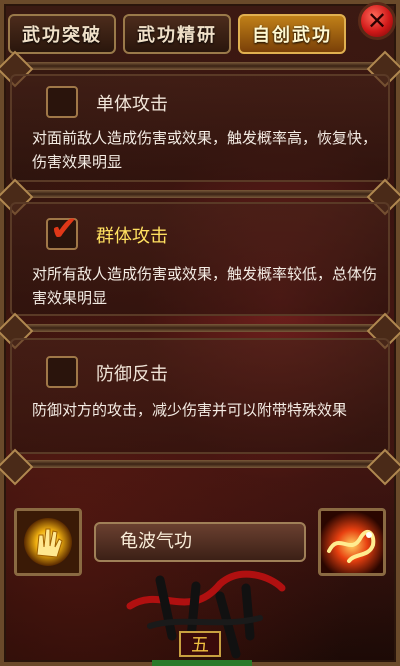  Describe the element at coordinates (62, 372) in the screenshot. I see `defense-counter-checkbox` at that location.